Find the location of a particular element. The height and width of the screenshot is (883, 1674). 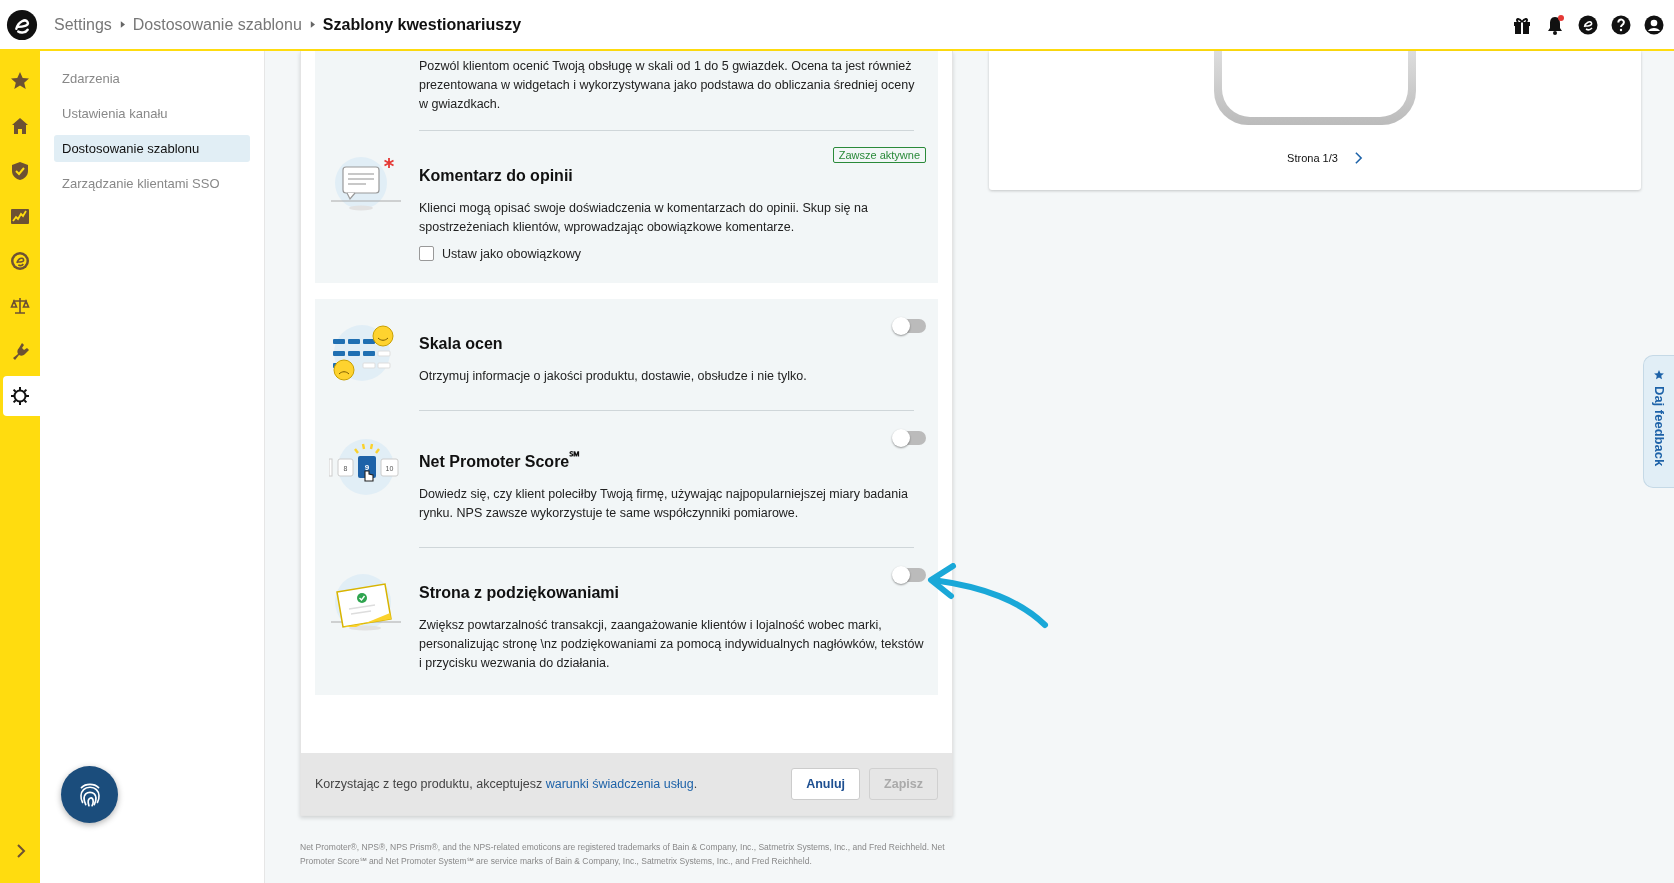

feedback-tab: Daj feedback is located at coordinates (1658, 421).